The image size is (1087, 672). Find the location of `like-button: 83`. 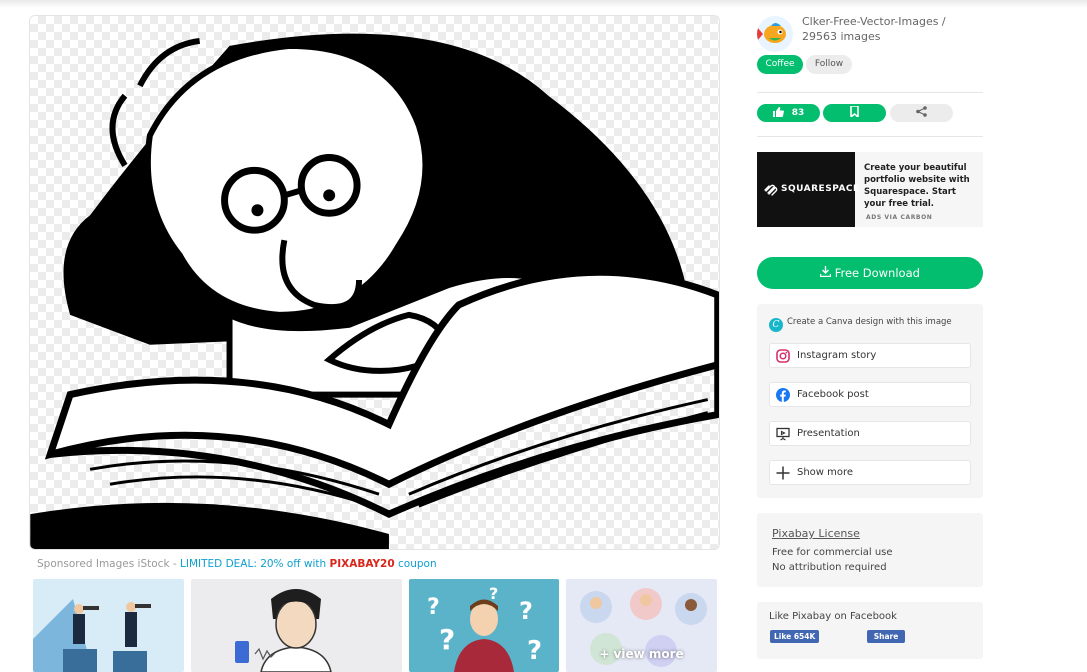

like-button: 83 is located at coordinates (788, 113).